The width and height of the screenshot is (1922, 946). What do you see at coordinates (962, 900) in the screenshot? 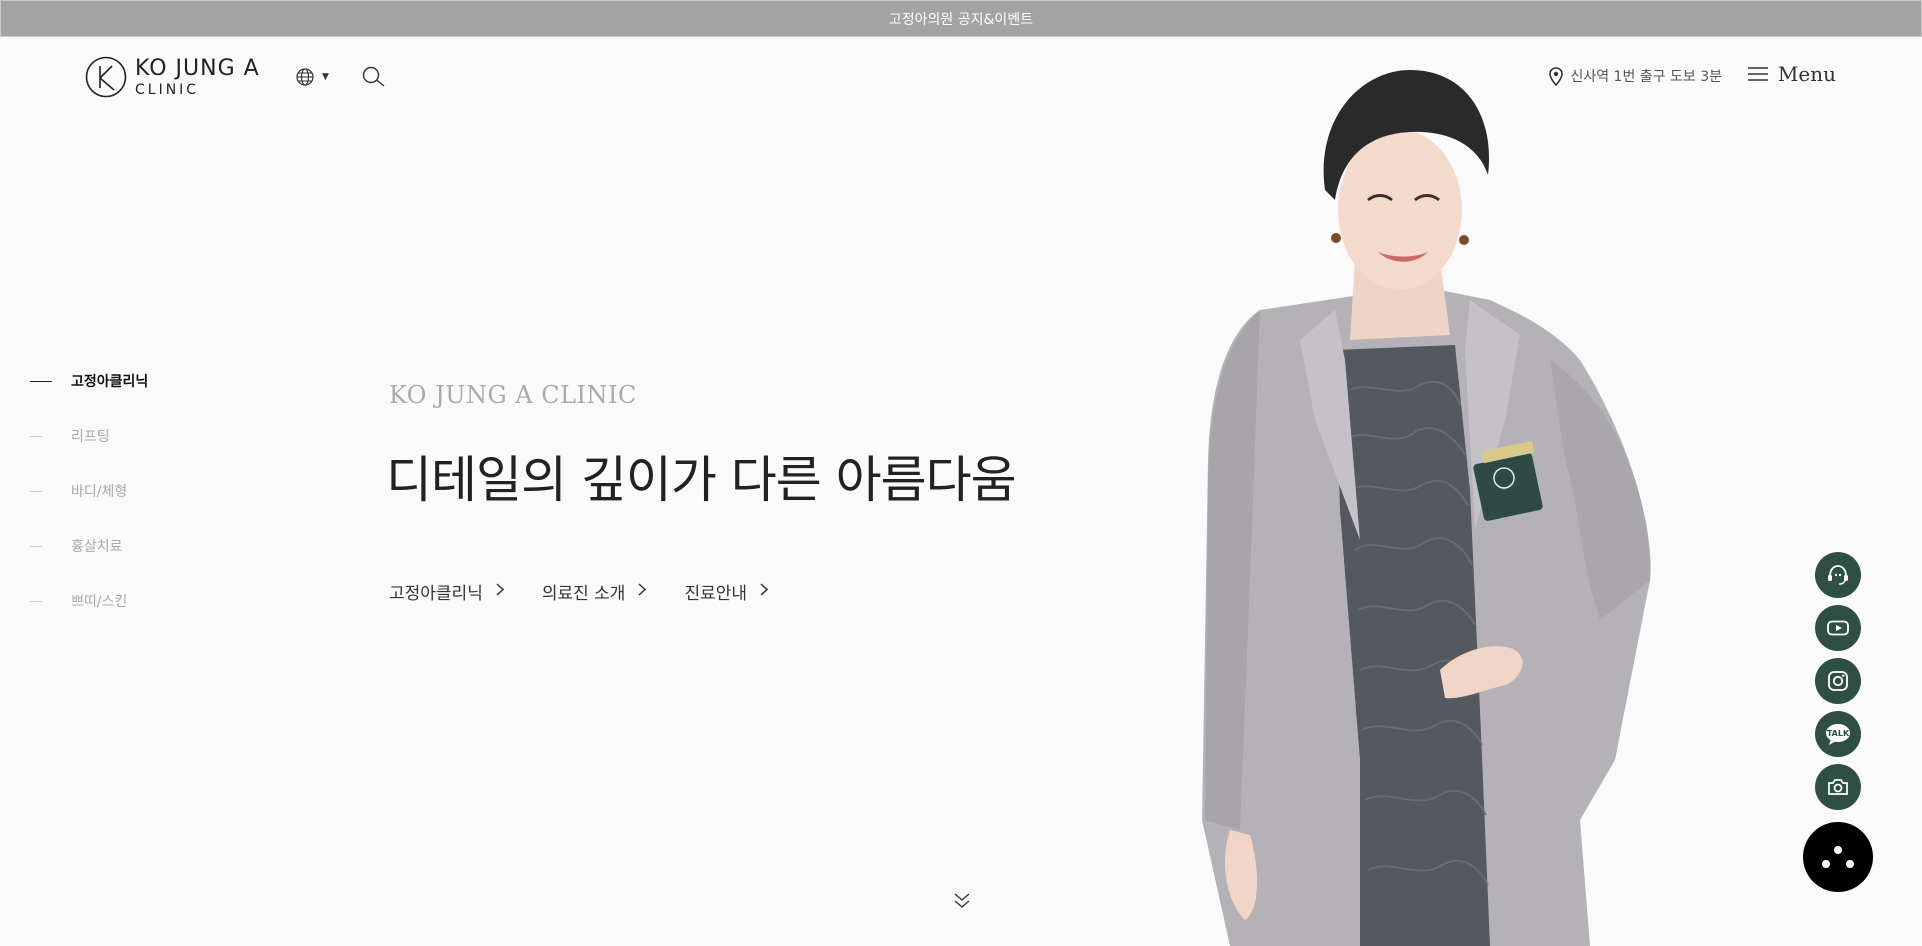
I see `double-chevron-down-icon` at bounding box center [962, 900].